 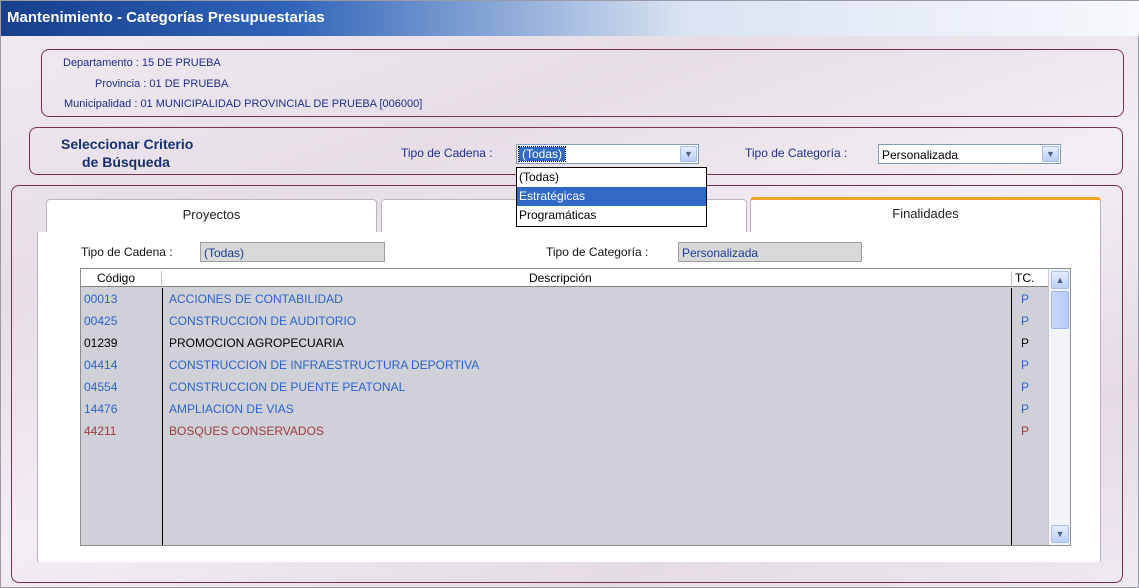 What do you see at coordinates (447, 153) in the screenshot?
I see `tipo-cadena-label: Tipo de Cadena :` at bounding box center [447, 153].